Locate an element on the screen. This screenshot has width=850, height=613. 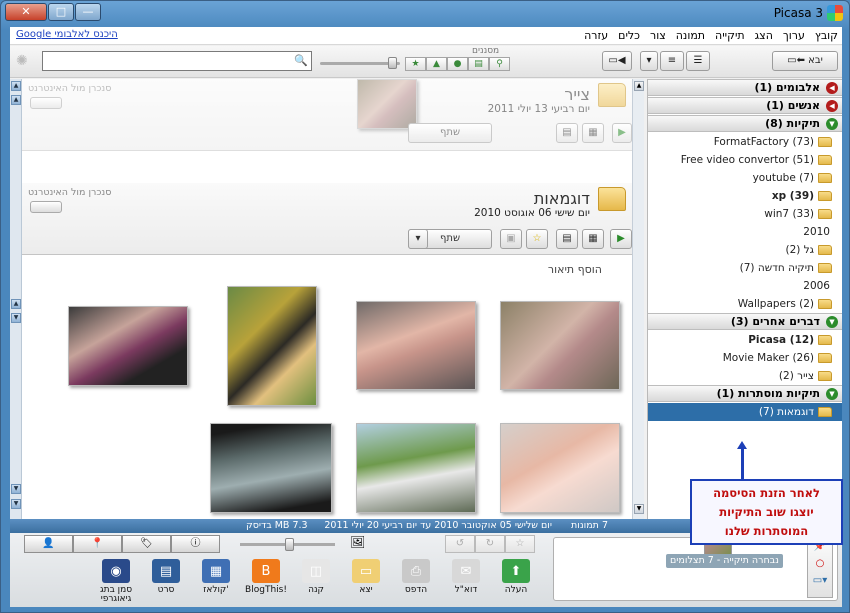
menu-tools: כלים is located at coordinates (629, 35).